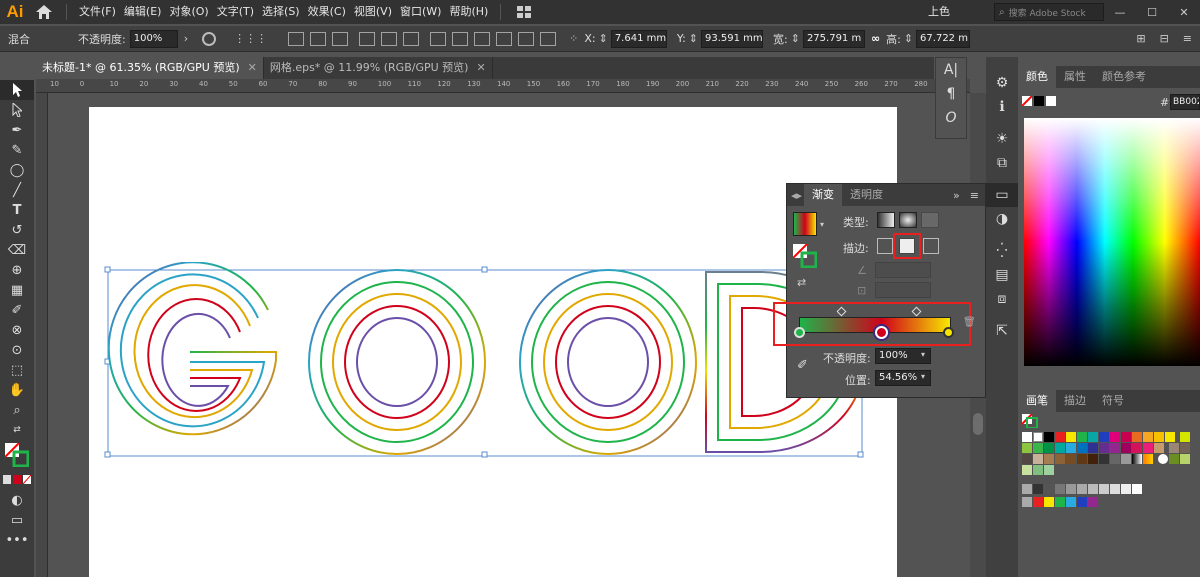 This screenshot has height=577, width=1200. Describe the element at coordinates (153, 38) in the screenshot. I see `opacity-input: 100%` at that location.